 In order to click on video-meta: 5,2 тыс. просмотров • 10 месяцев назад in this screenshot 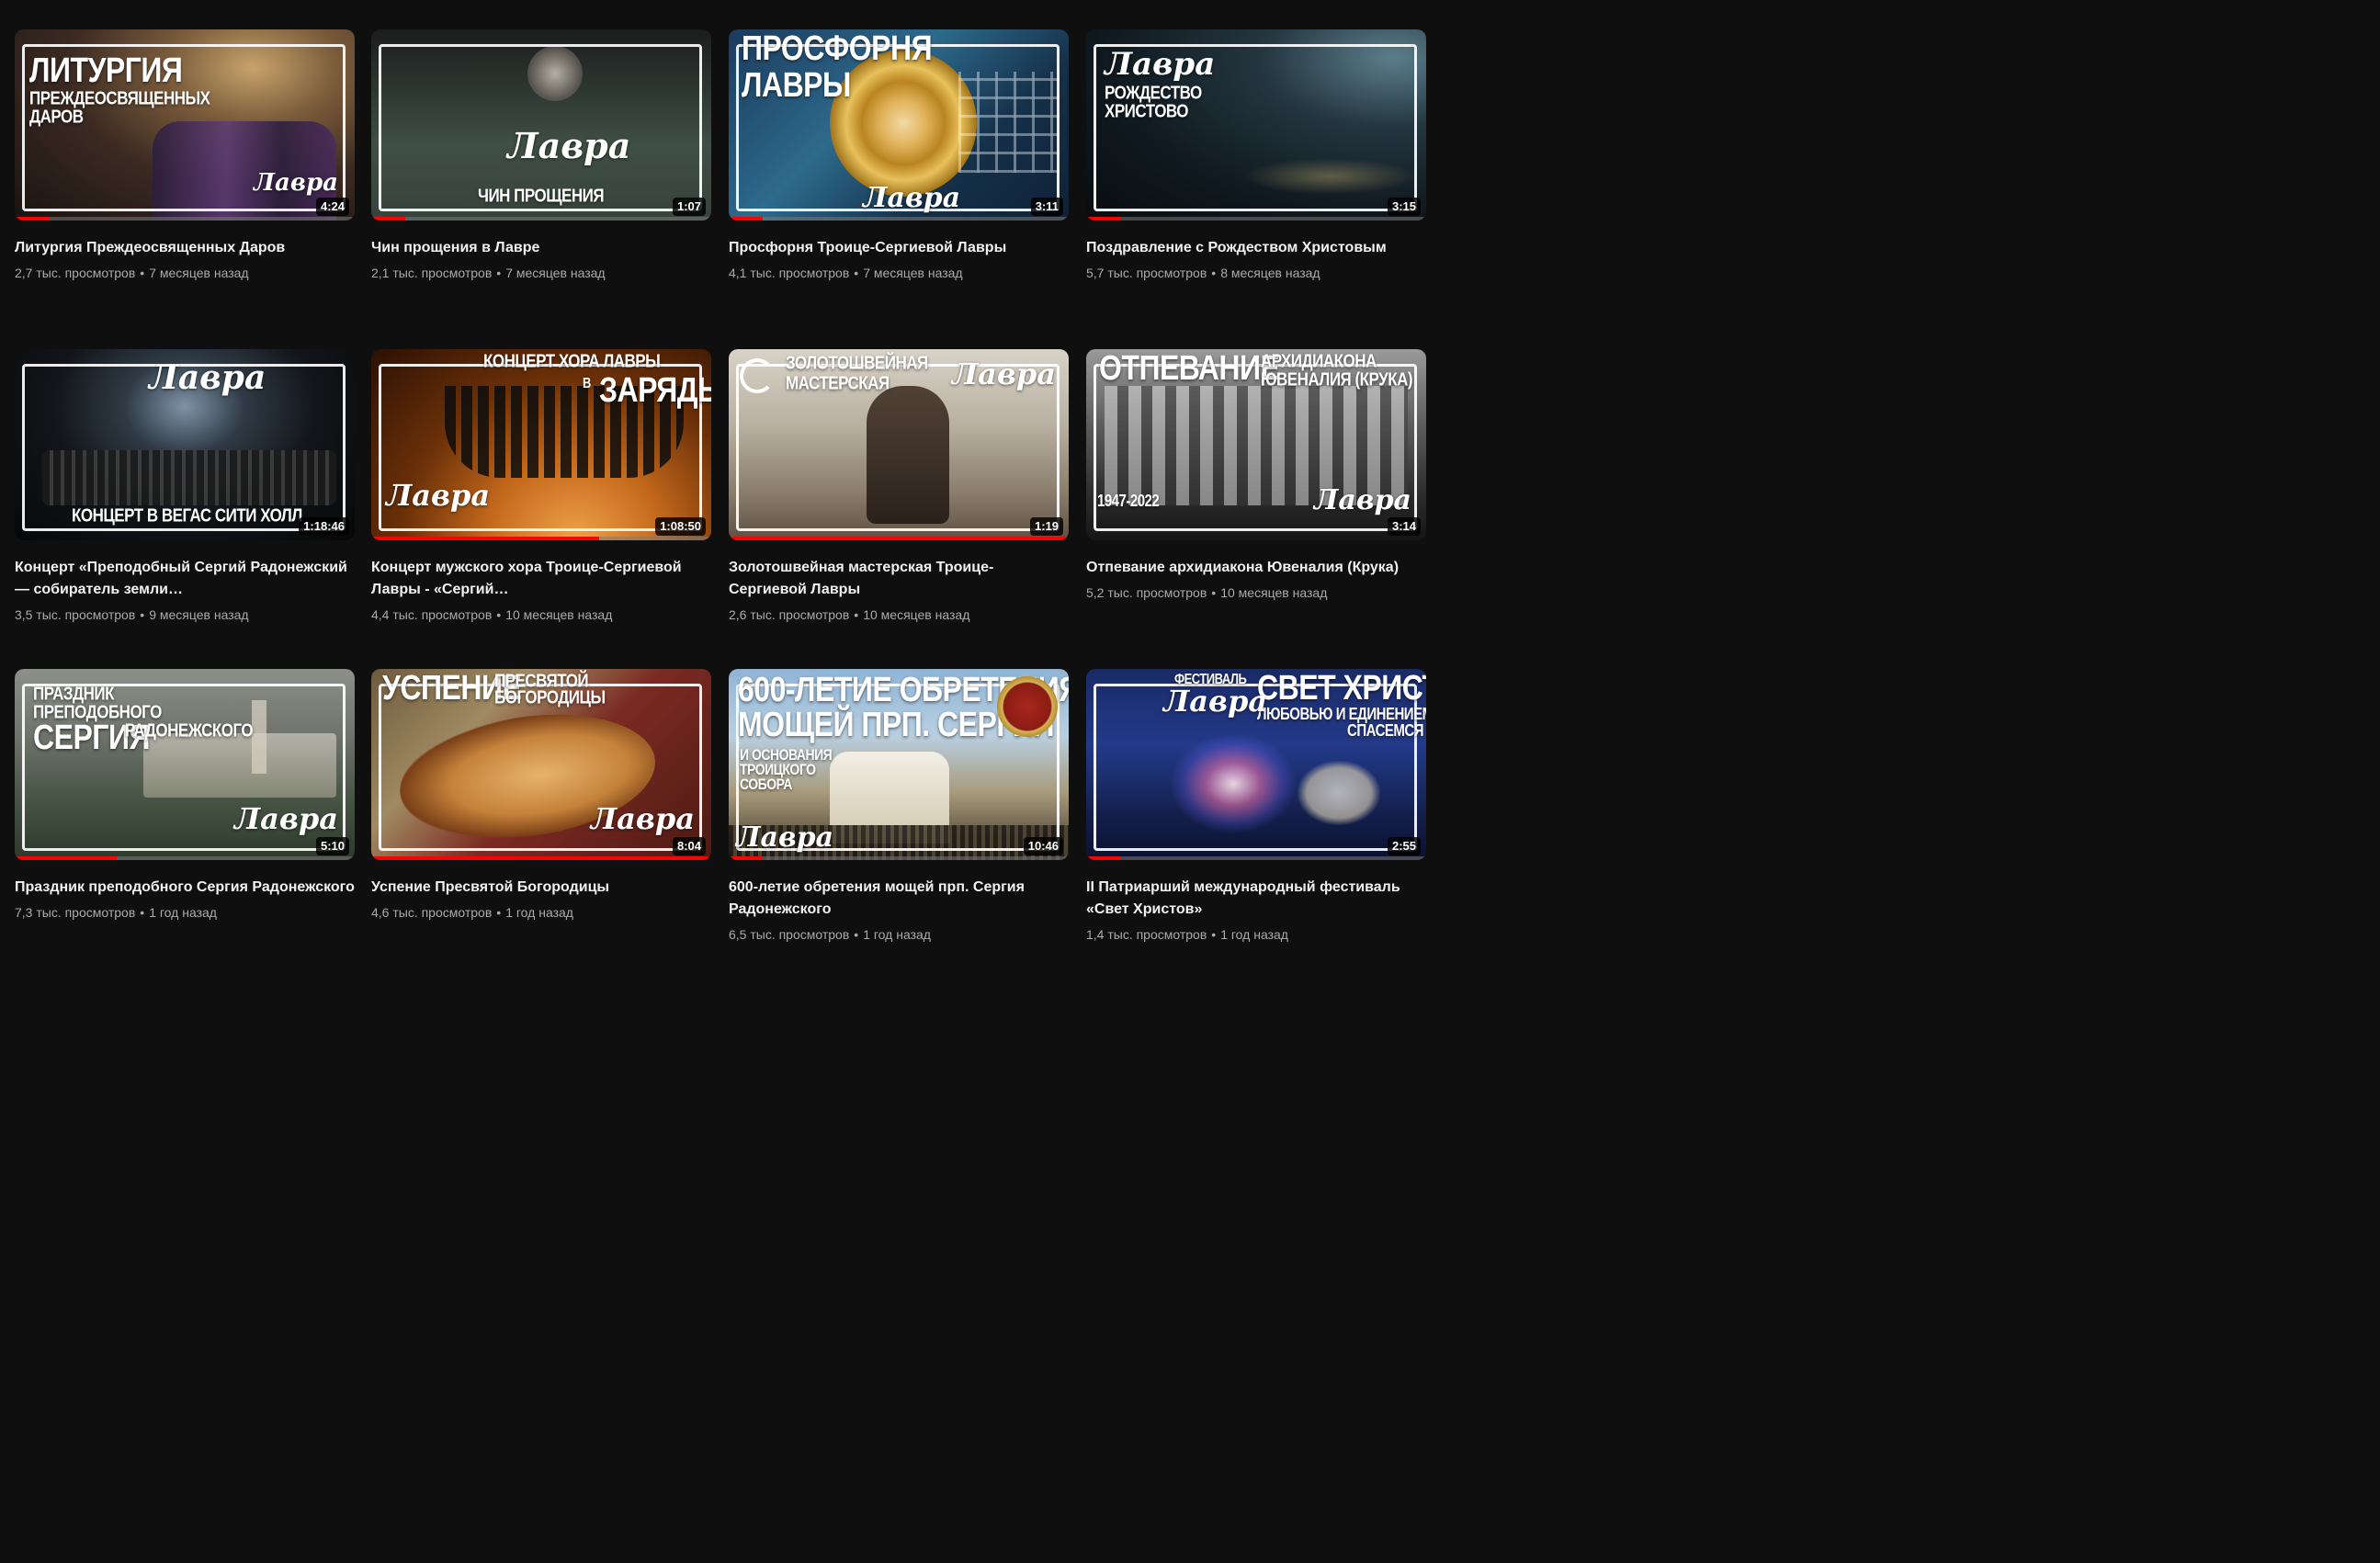, I will do `click(1256, 592)`.